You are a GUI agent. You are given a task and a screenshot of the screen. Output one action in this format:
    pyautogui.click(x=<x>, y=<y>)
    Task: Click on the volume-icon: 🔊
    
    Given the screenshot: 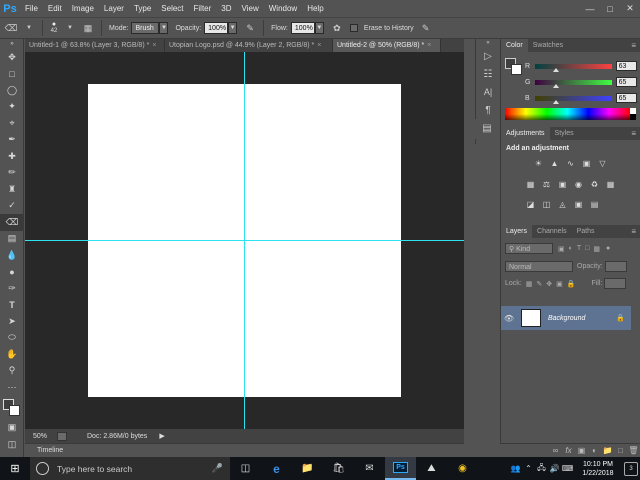 What is the action you would take?
    pyautogui.click(x=554, y=468)
    